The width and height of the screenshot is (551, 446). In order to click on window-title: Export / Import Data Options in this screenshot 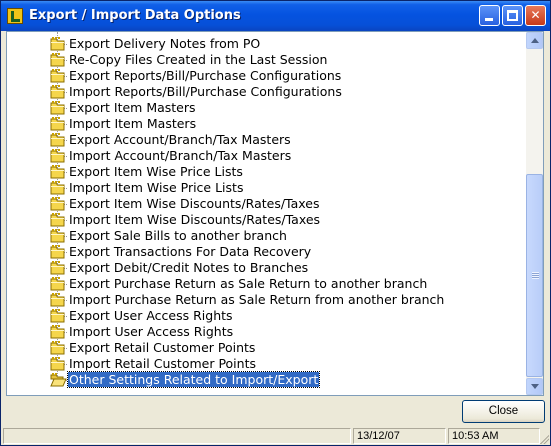, I will do `click(135, 15)`.